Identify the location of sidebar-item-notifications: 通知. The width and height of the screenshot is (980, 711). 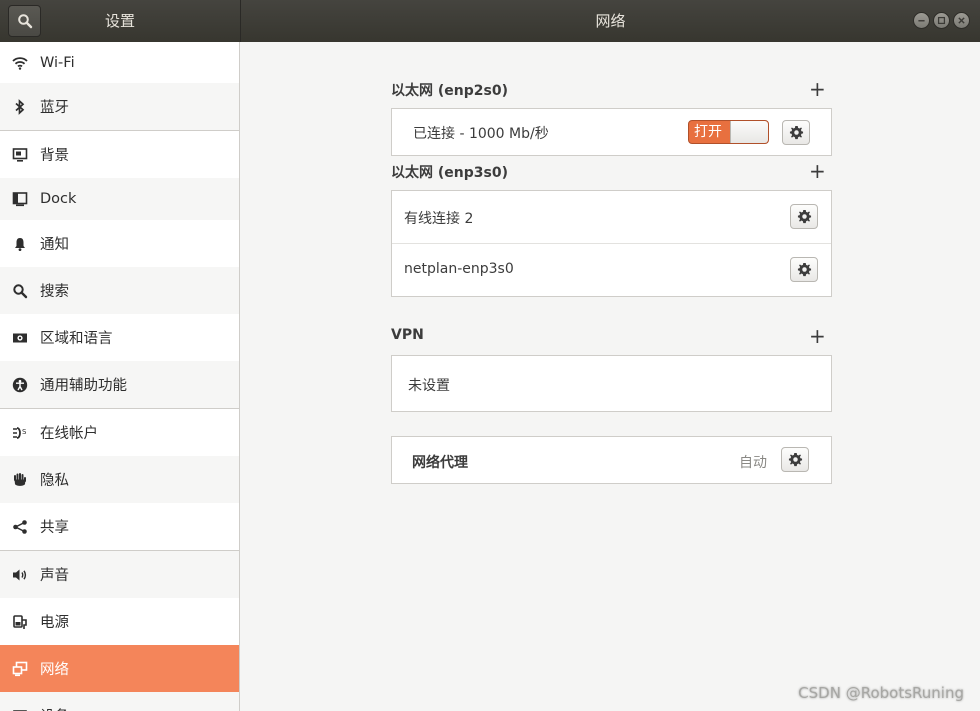
(119, 243).